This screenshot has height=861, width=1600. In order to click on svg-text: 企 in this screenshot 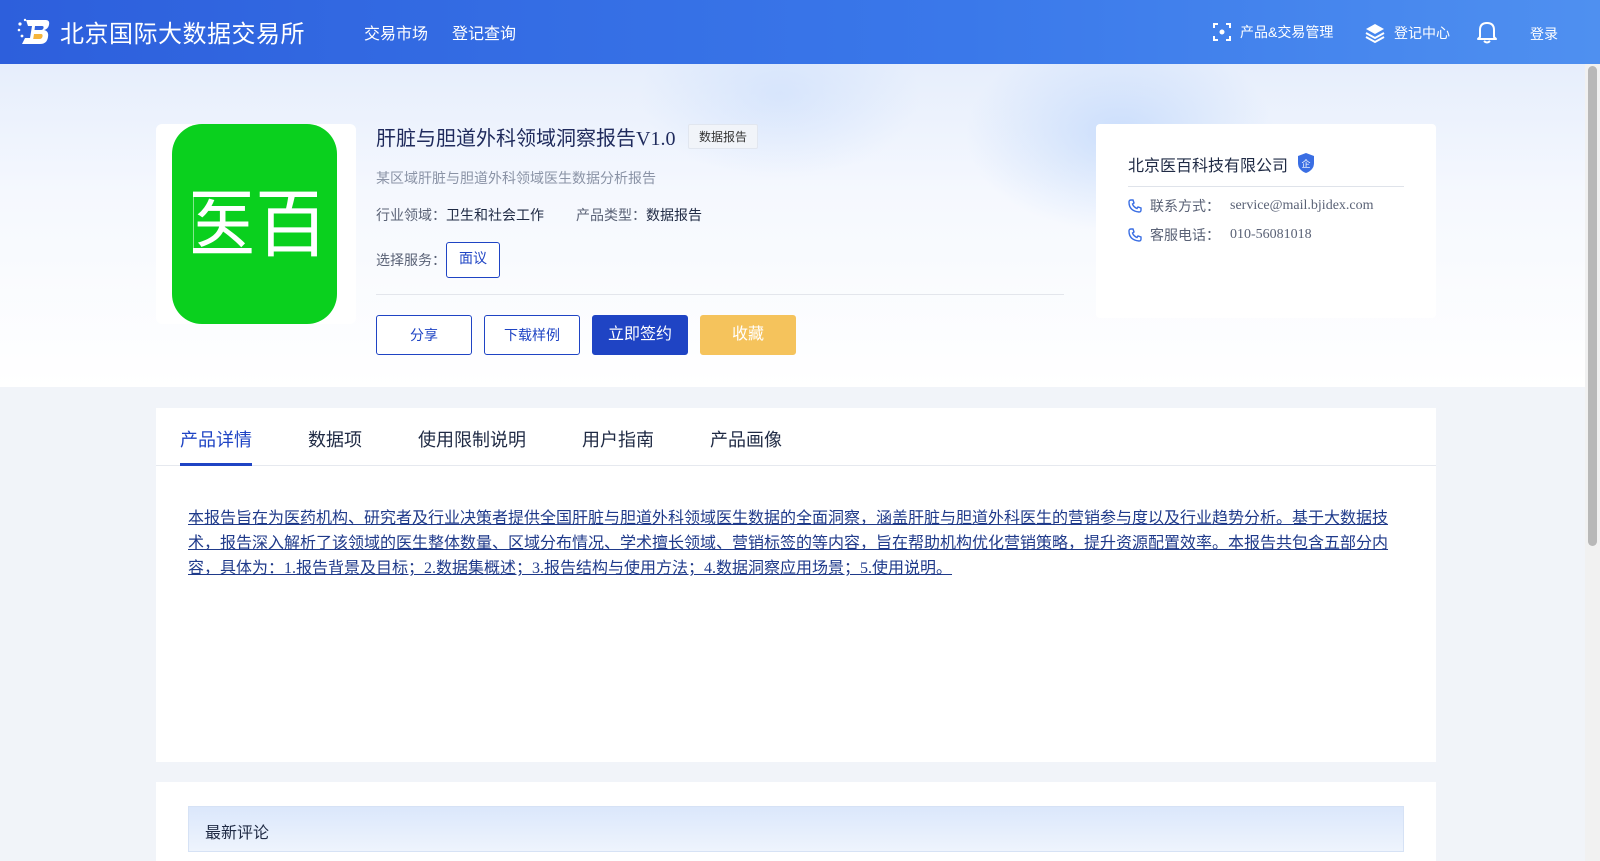, I will do `click(1305, 164)`.